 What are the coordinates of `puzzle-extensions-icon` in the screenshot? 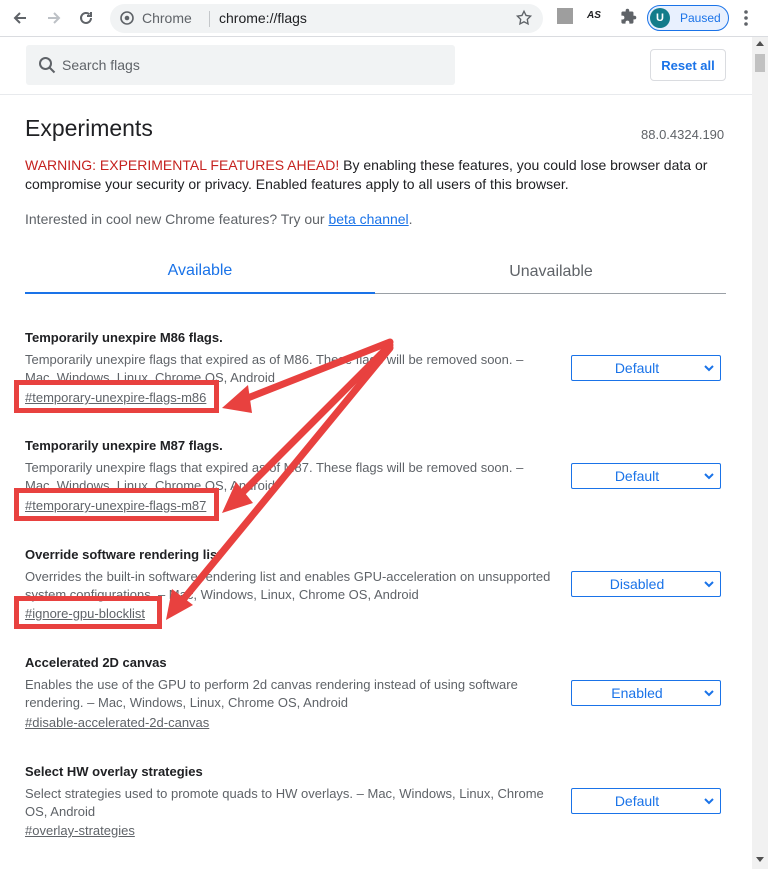 It's located at (628, 16).